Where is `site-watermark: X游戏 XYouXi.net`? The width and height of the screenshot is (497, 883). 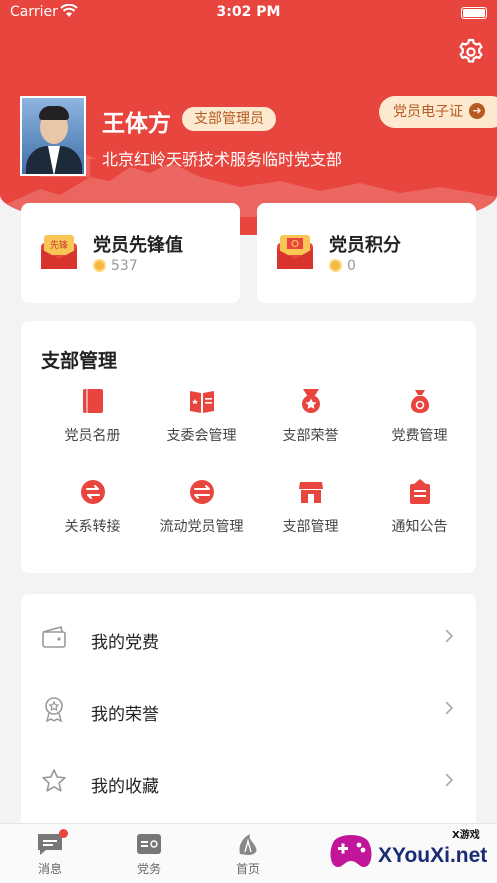 site-watermark: X游戏 XYouXi.net is located at coordinates (411, 853).